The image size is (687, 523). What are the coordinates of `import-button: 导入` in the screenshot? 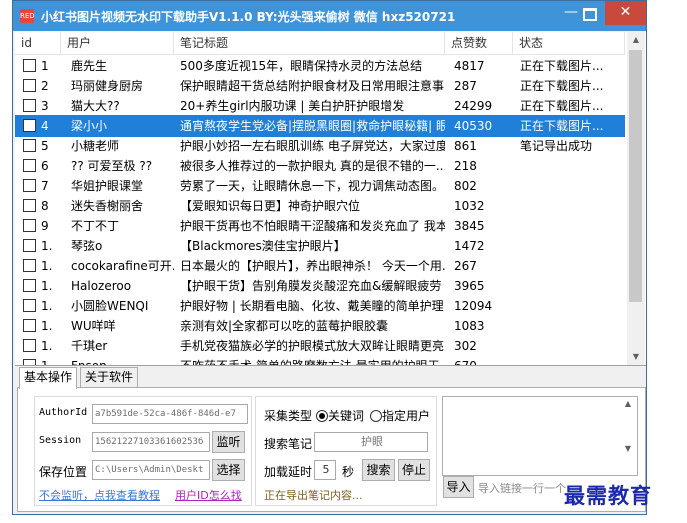 It's located at (458, 487).